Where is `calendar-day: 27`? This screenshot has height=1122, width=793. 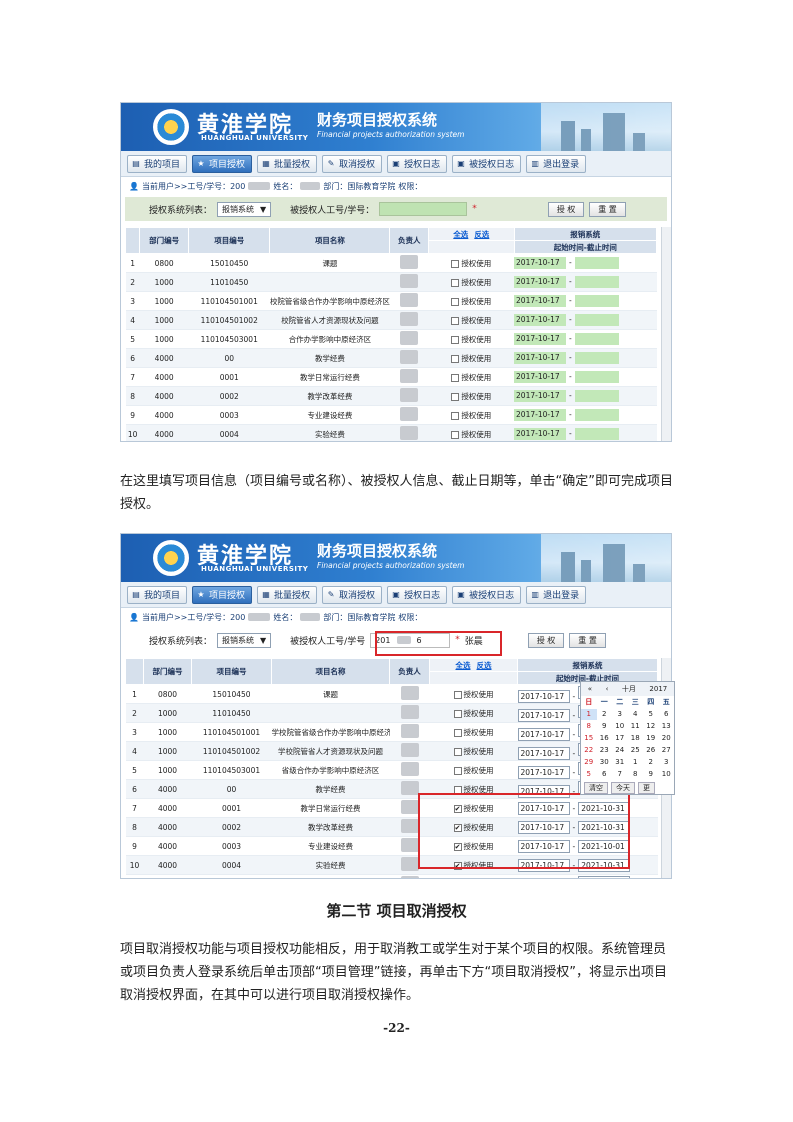
calendar-day: 27 is located at coordinates (667, 750).